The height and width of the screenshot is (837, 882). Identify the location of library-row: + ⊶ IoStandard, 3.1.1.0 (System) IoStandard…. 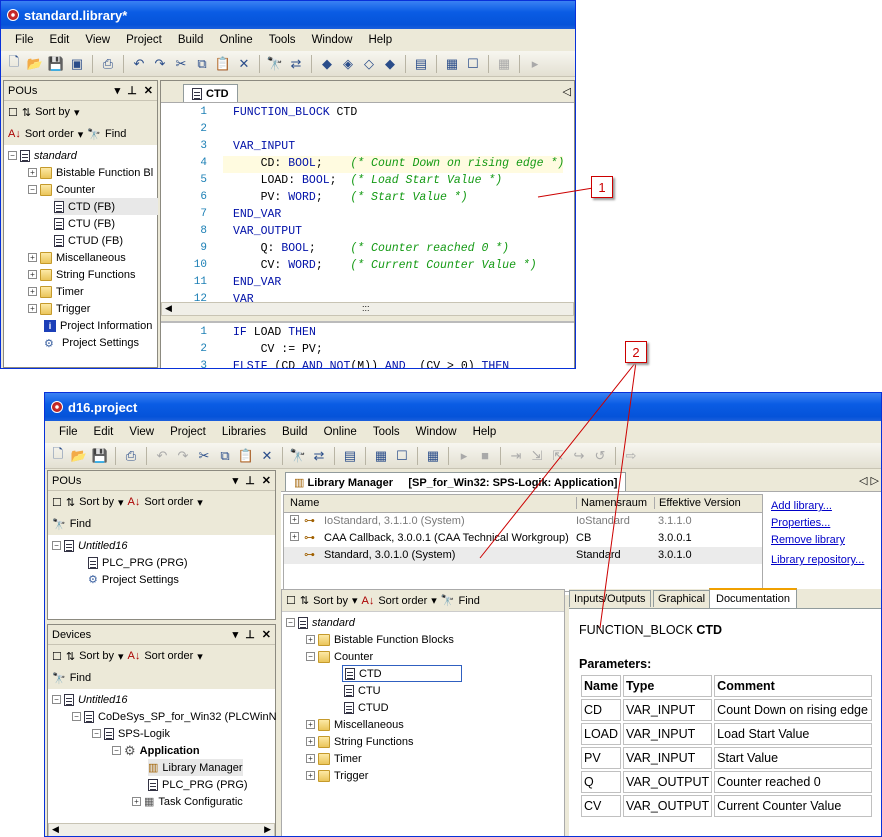
(523, 521).